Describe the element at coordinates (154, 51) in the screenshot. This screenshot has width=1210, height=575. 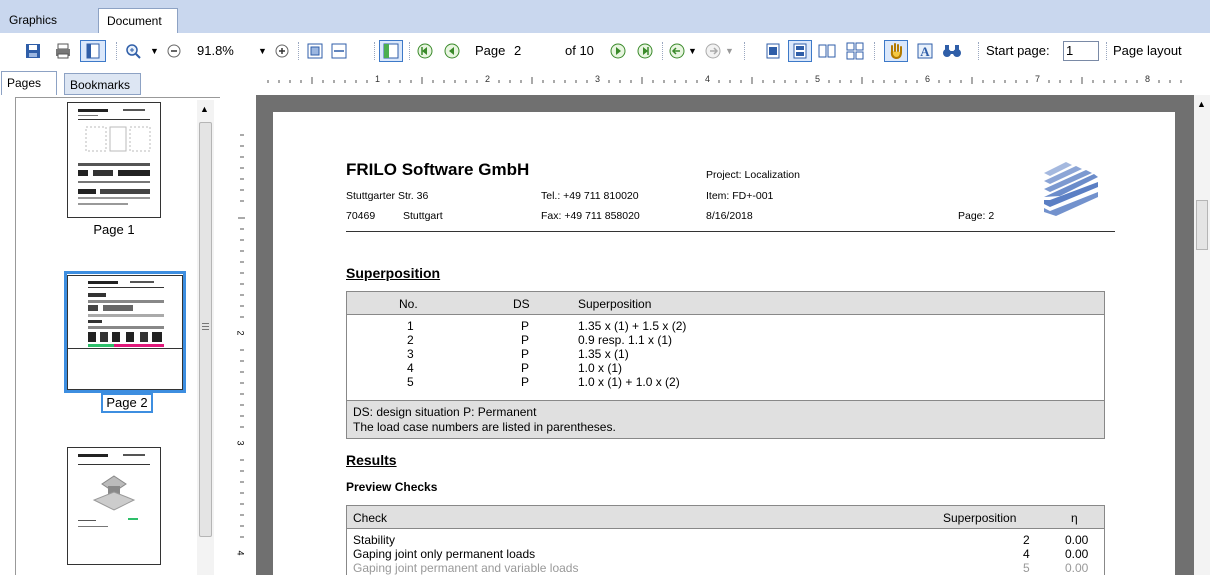
I see `zoom-dropdown-icon: ▼` at that location.